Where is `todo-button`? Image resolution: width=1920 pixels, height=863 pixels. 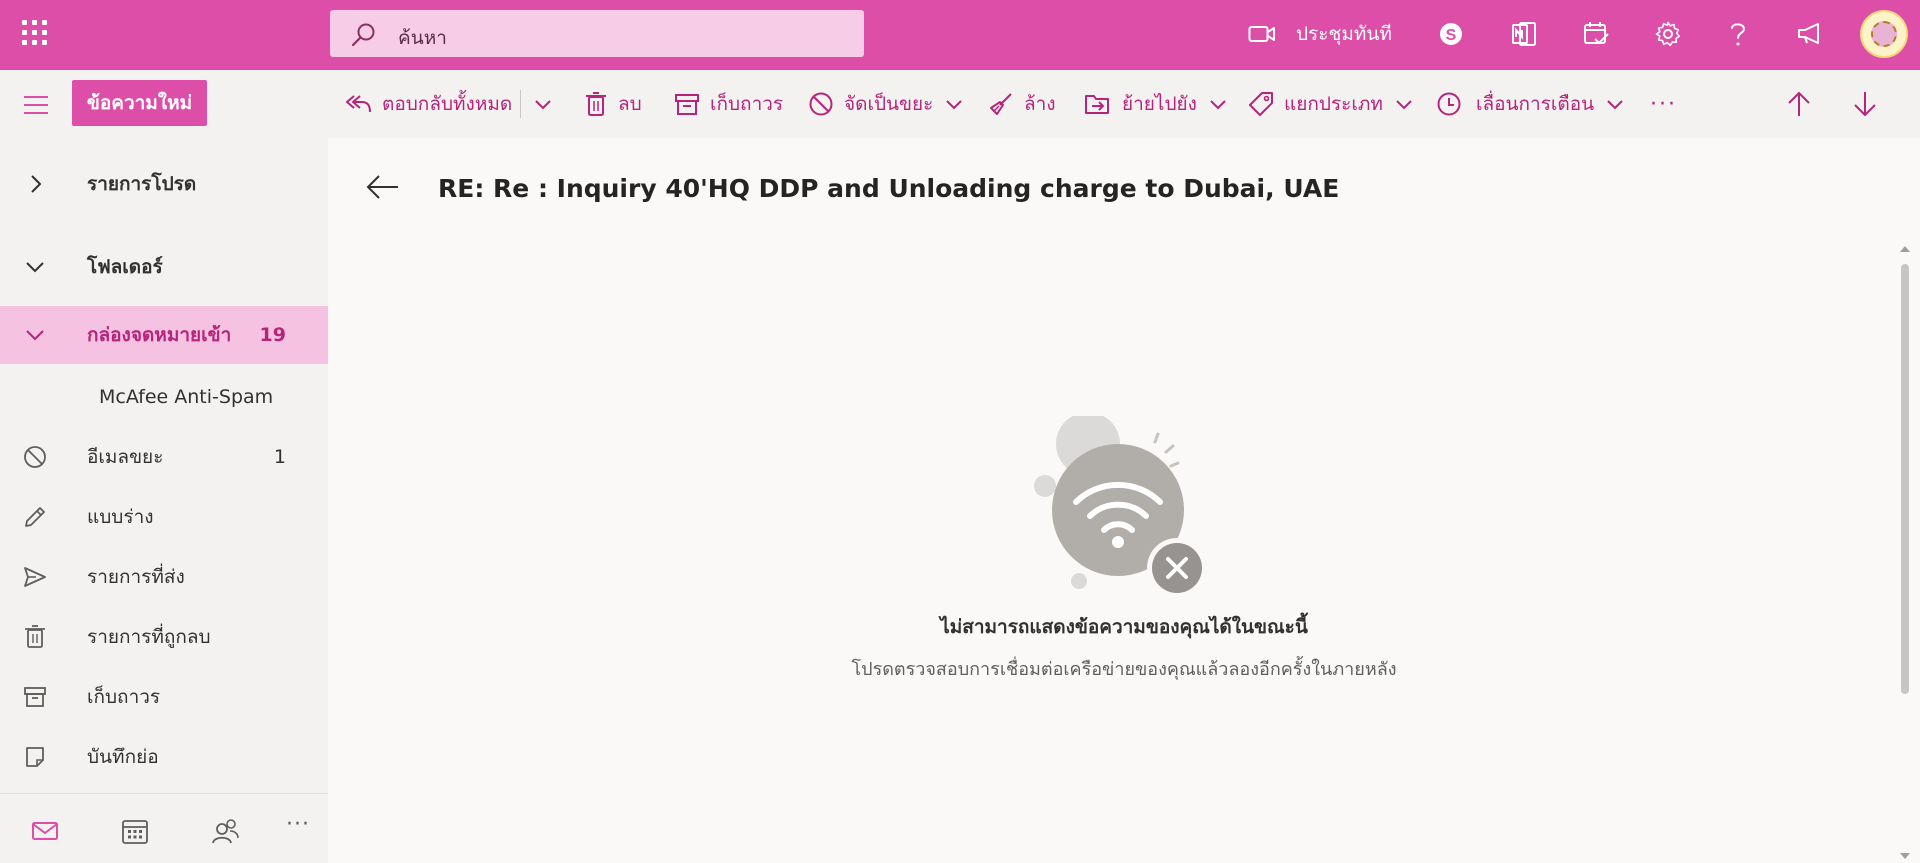 todo-button is located at coordinates (1596, 34).